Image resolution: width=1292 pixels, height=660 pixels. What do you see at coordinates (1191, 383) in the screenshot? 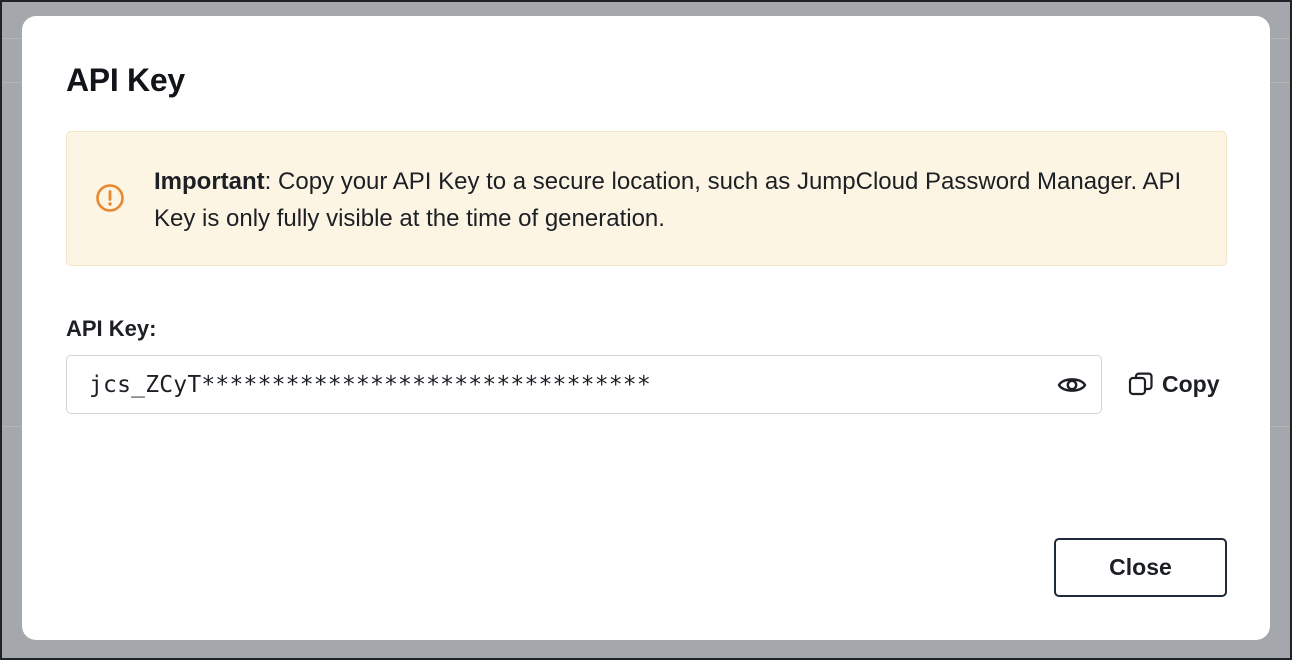
I see `copy-label: Copy` at bounding box center [1191, 383].